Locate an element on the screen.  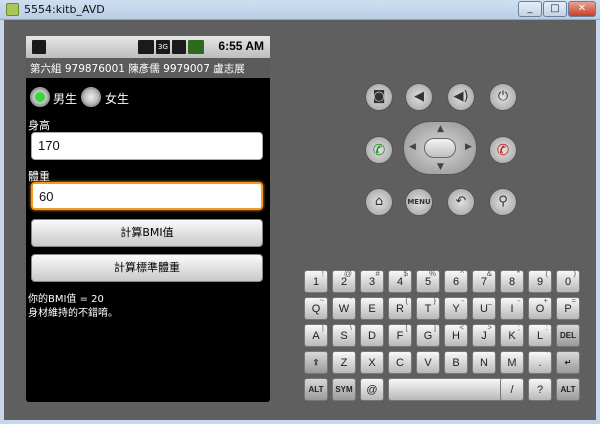
key-b: B is located at coordinates (456, 362).